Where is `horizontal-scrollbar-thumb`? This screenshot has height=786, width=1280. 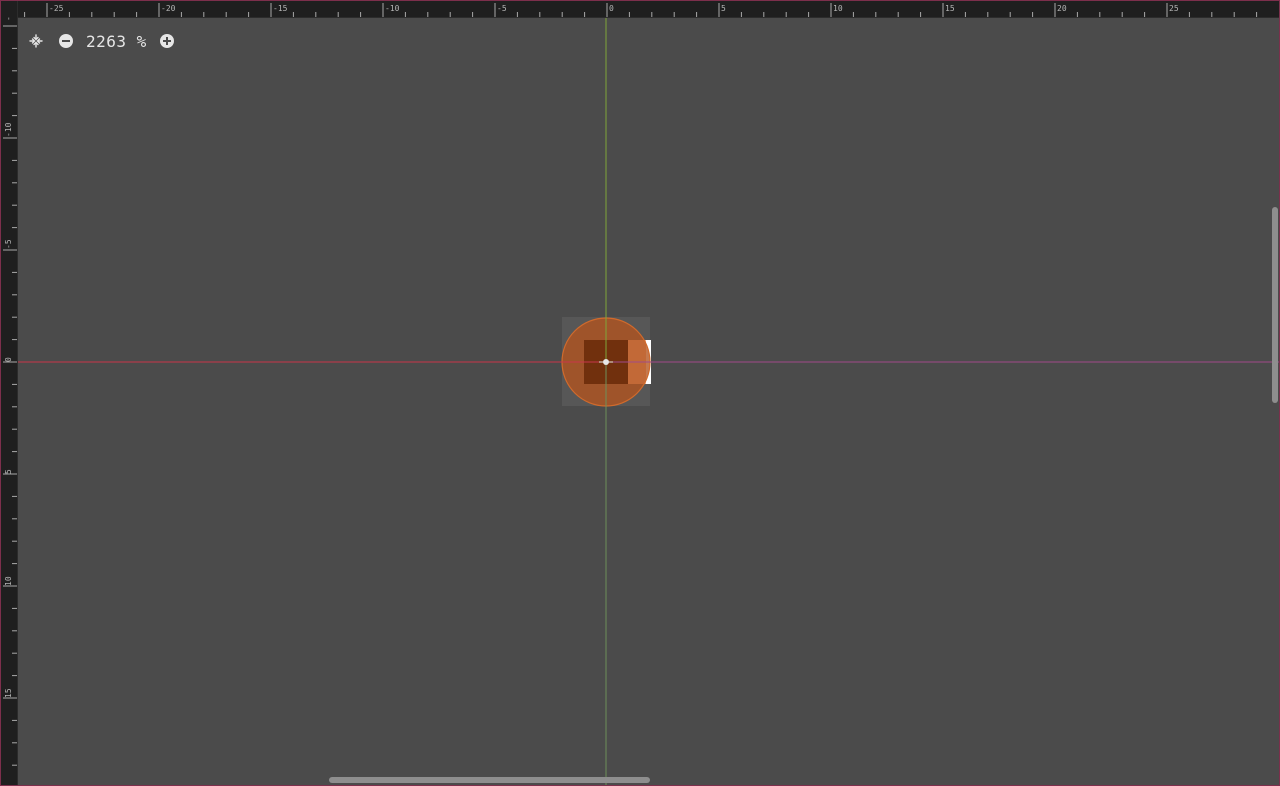 horizontal-scrollbar-thumb is located at coordinates (489, 780).